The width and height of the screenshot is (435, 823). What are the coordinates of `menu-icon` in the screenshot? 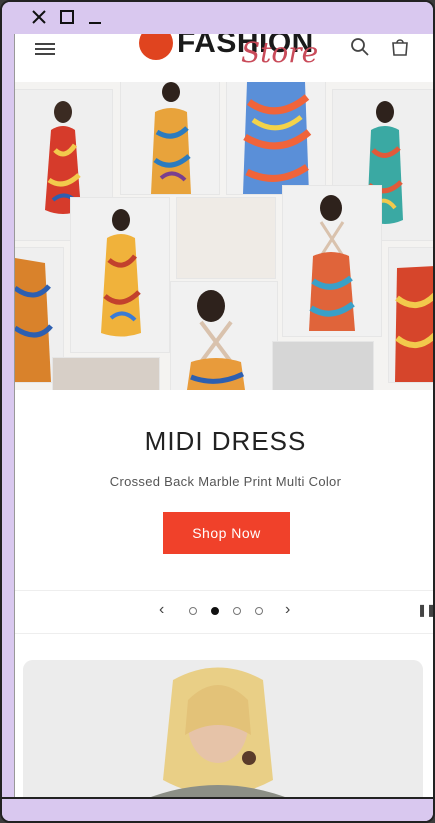 It's located at (45, 48).